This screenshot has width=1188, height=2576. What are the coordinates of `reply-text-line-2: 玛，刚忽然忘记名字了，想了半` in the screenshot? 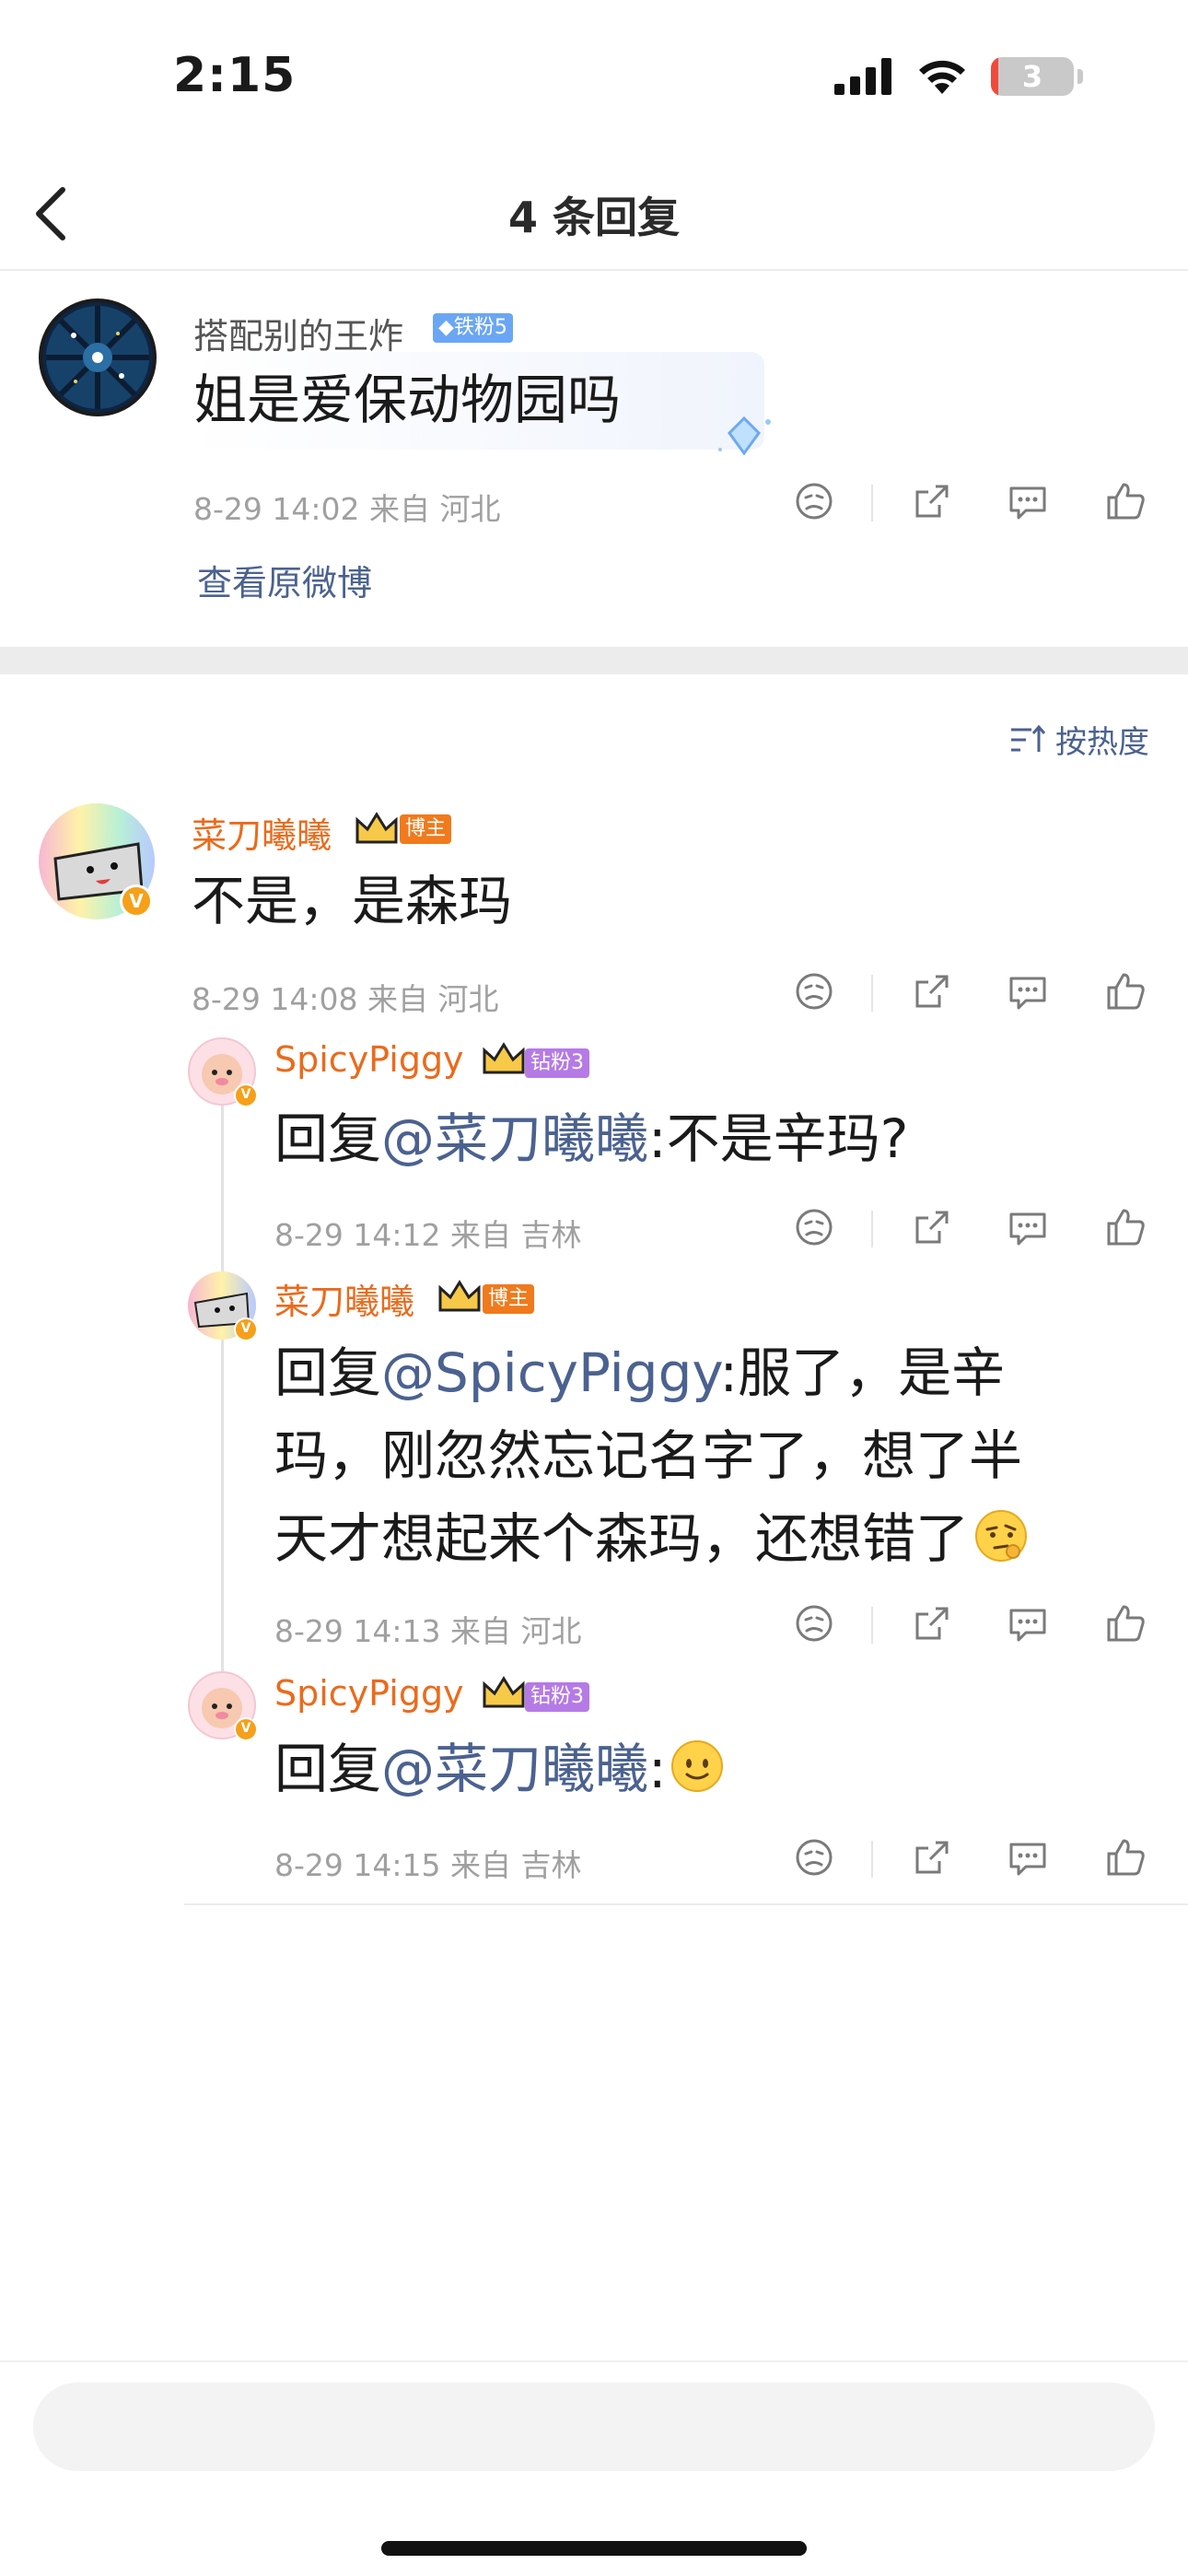 It's located at (648, 1455).